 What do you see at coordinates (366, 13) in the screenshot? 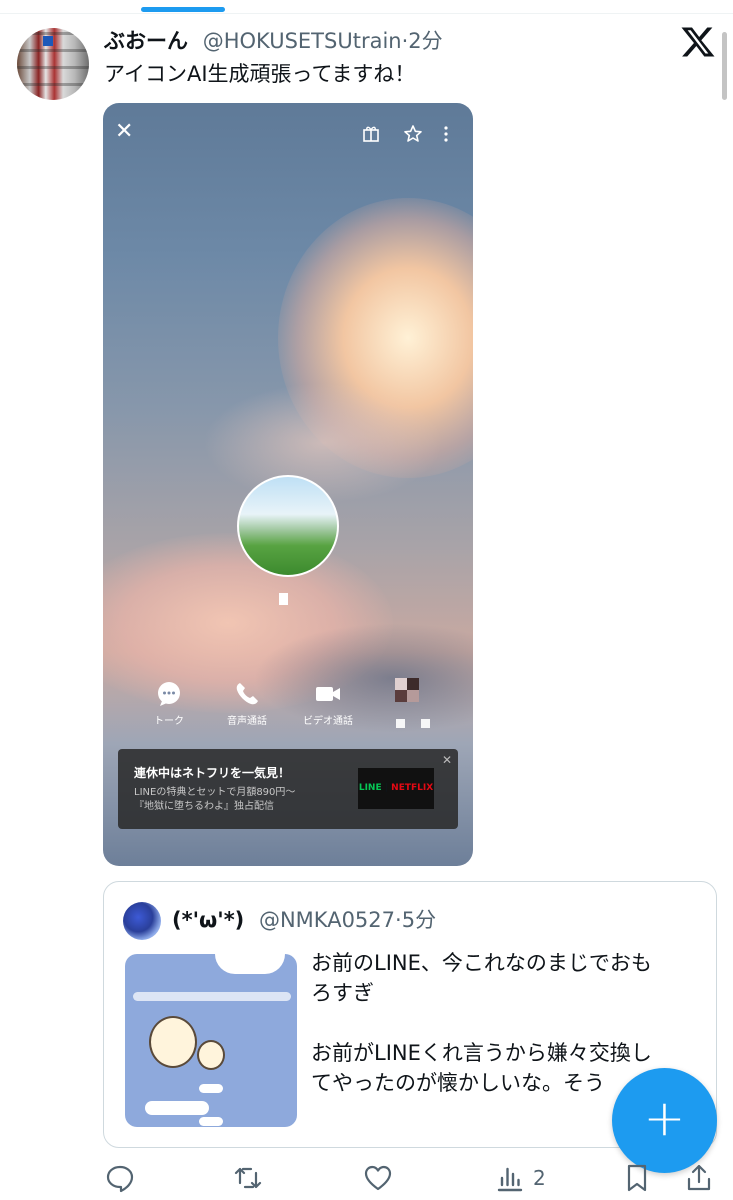
I see `divider` at bounding box center [366, 13].